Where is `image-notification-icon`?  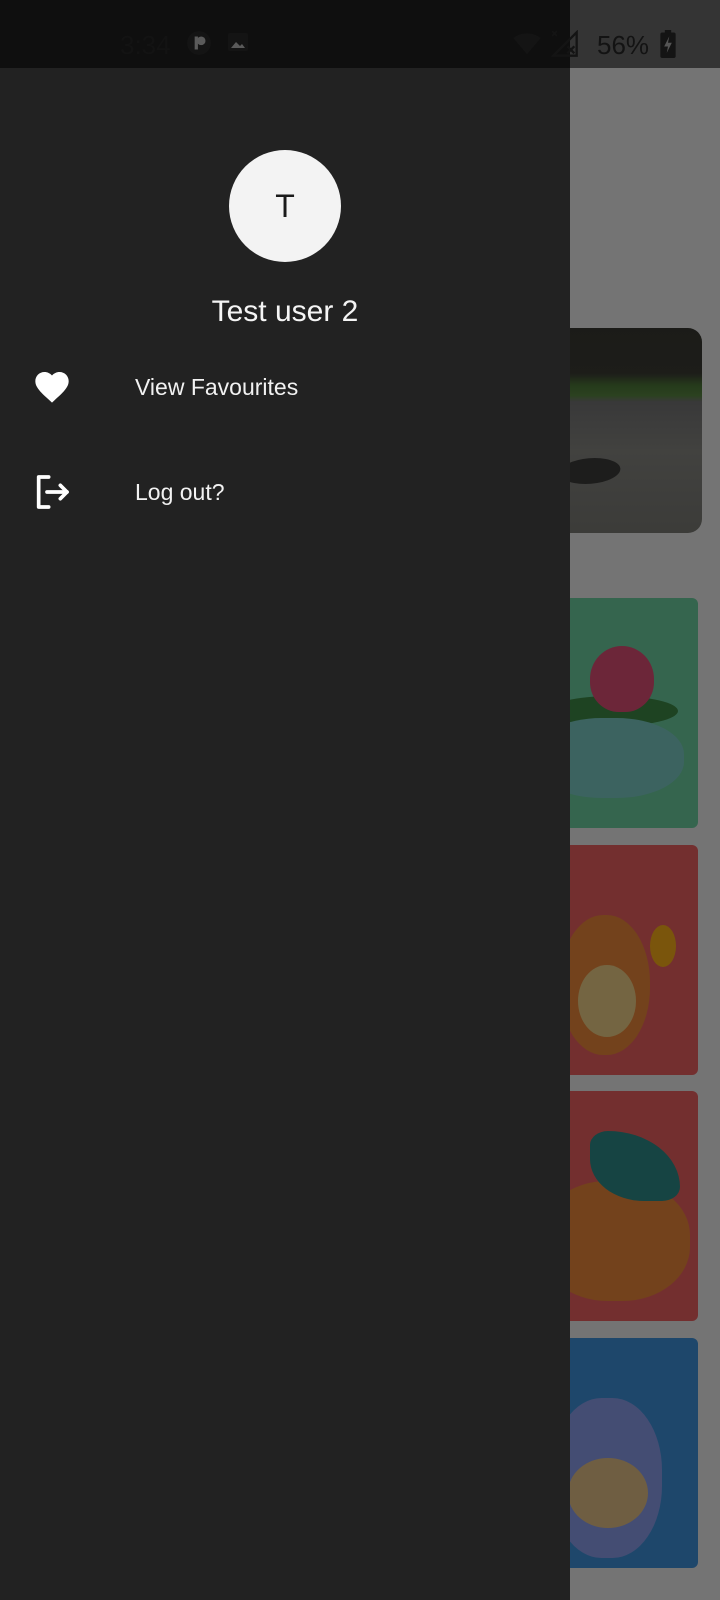
image-notification-icon is located at coordinates (238, 42).